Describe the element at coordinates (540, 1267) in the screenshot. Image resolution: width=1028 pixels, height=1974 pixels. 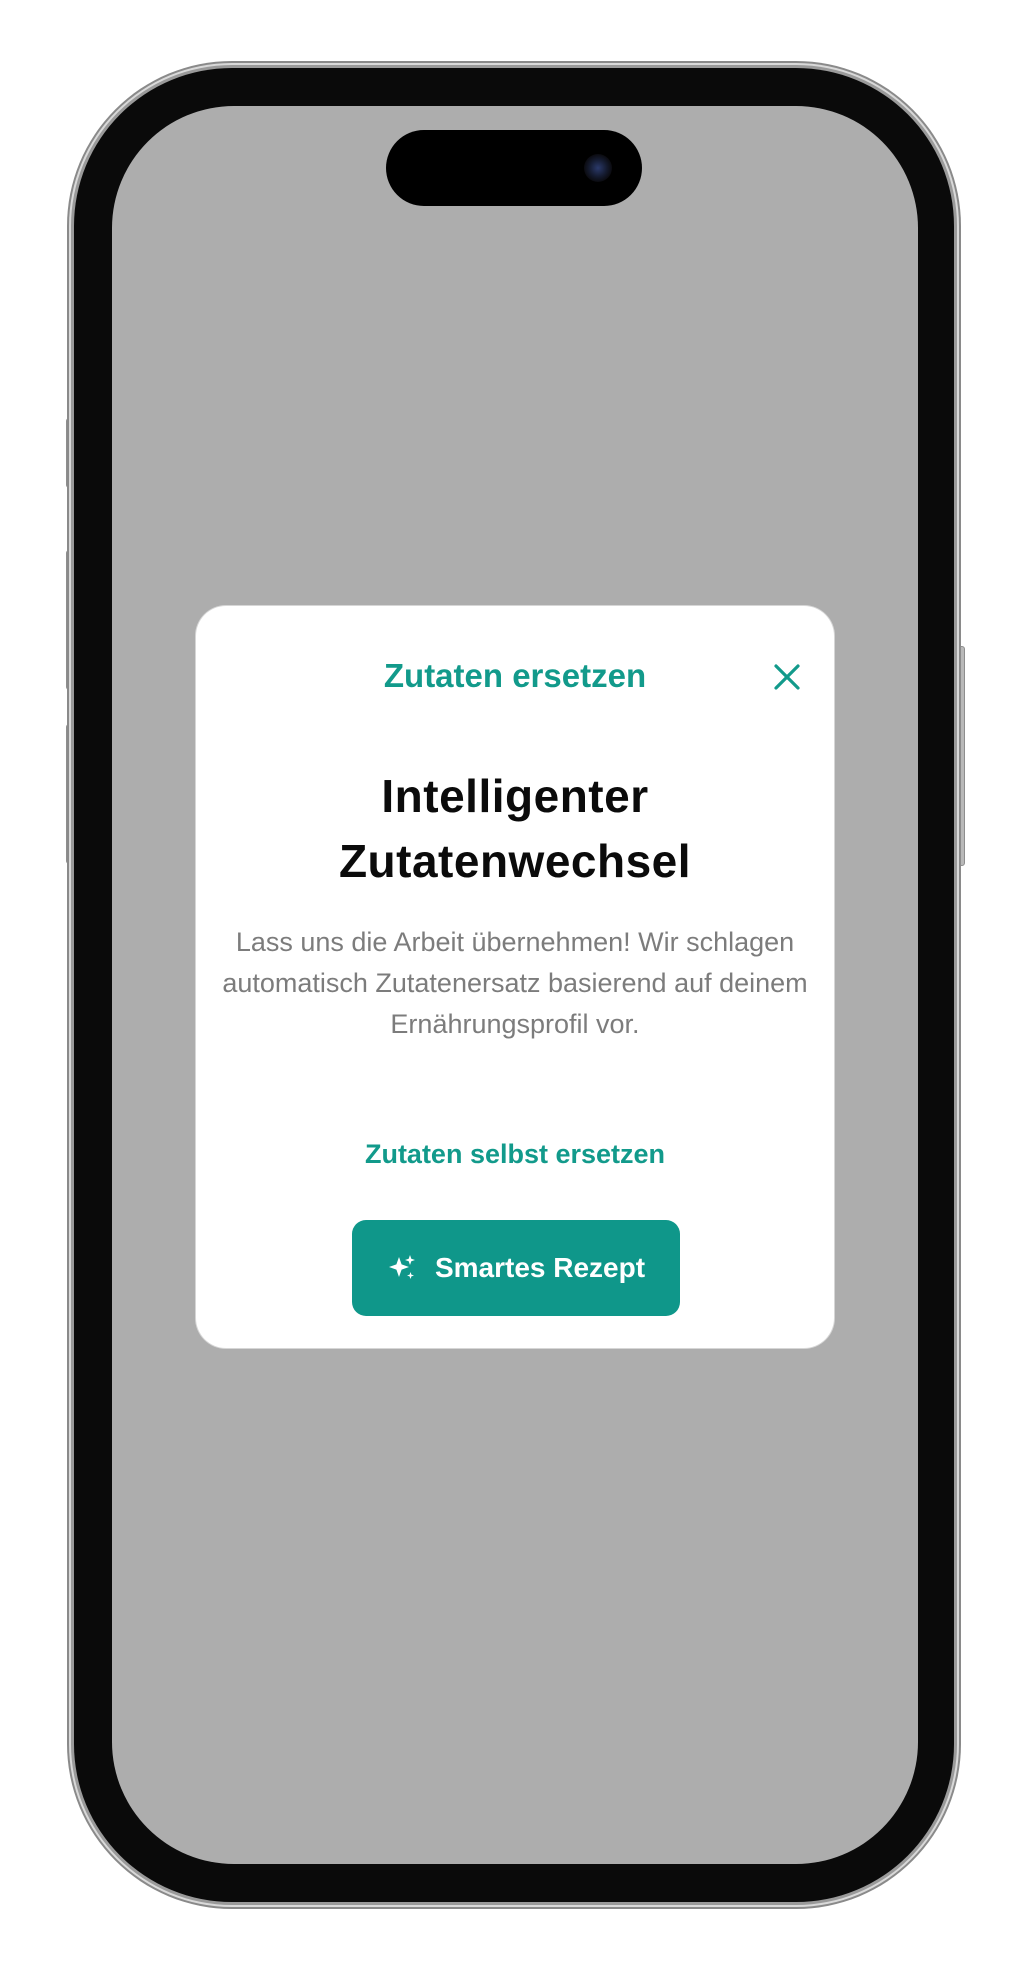
I see `smart-recipe-label: Smartes Rezept` at that location.